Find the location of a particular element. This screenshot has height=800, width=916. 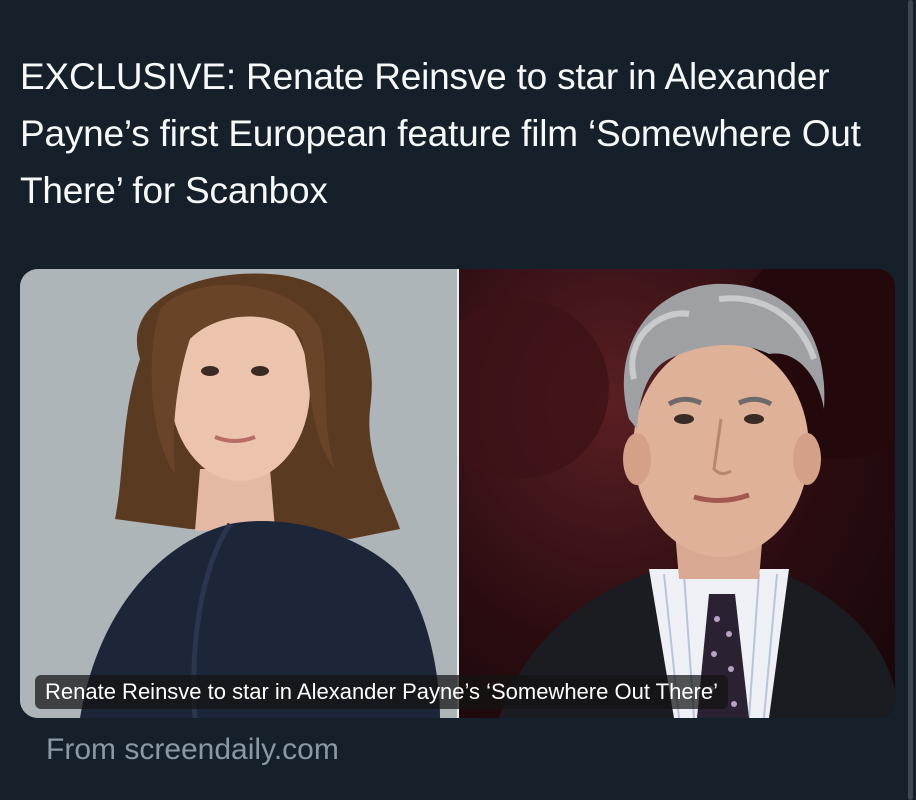

scrollbar is located at coordinates (910, 400).